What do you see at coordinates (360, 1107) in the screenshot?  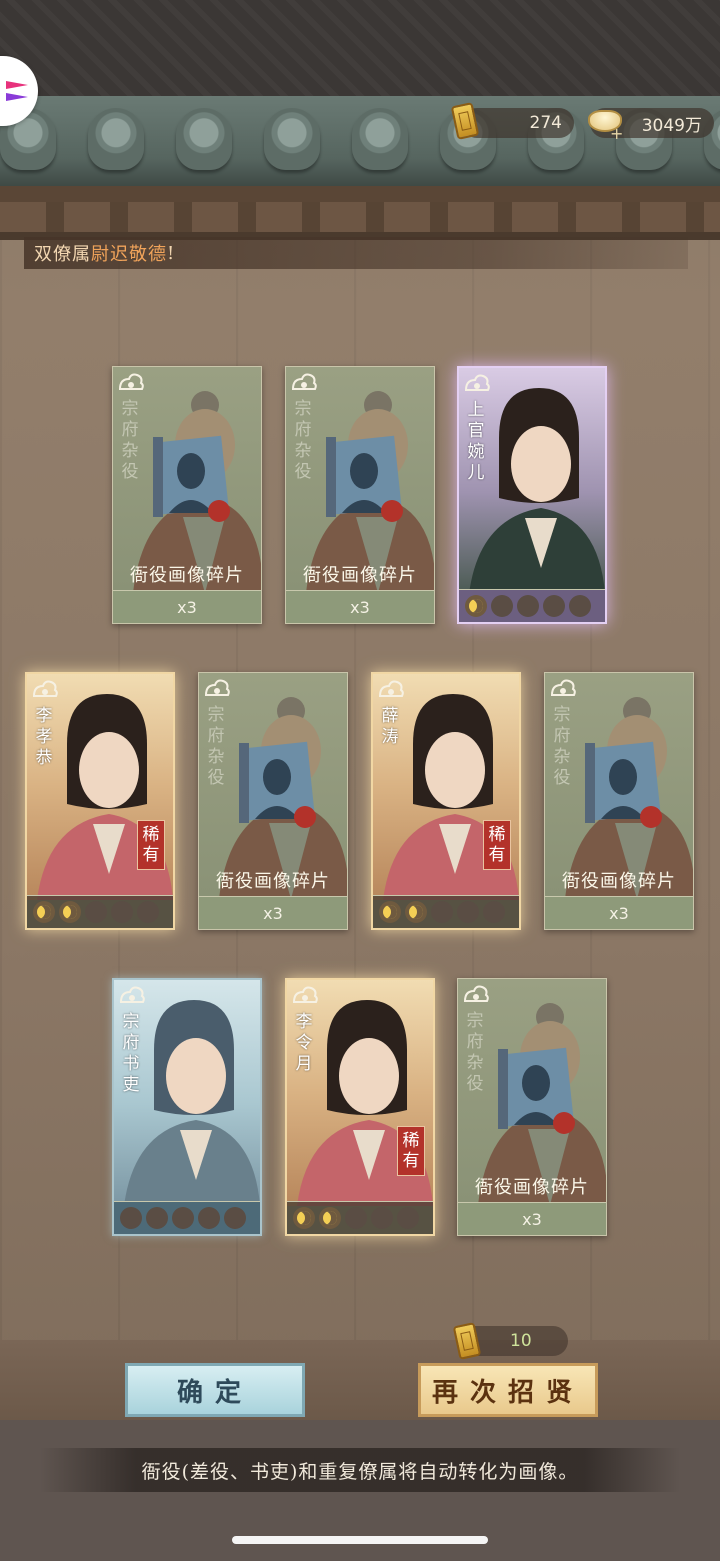 I see `character-card: 李令月稀有` at bounding box center [360, 1107].